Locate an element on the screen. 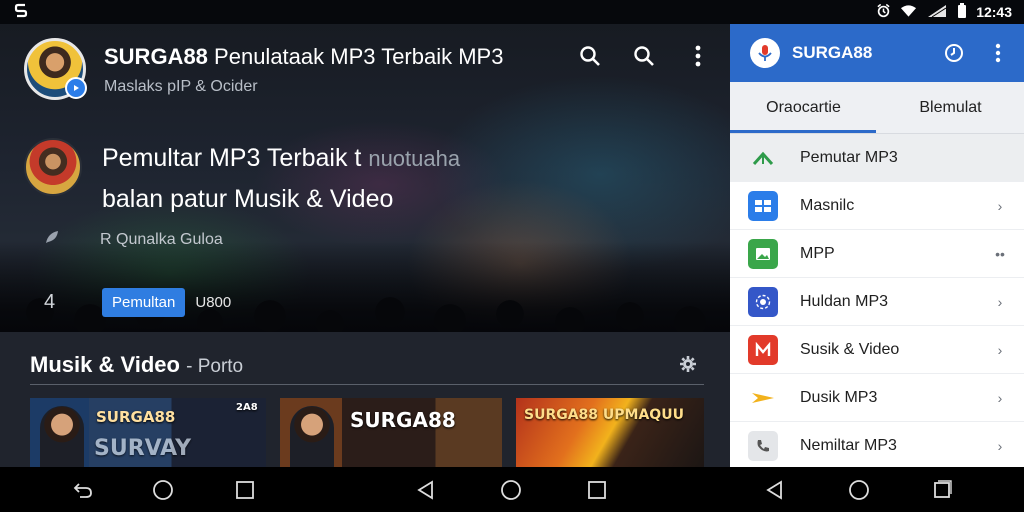 This screenshot has height=512, width=1024. status-icons: 12:43 is located at coordinates (944, 12).